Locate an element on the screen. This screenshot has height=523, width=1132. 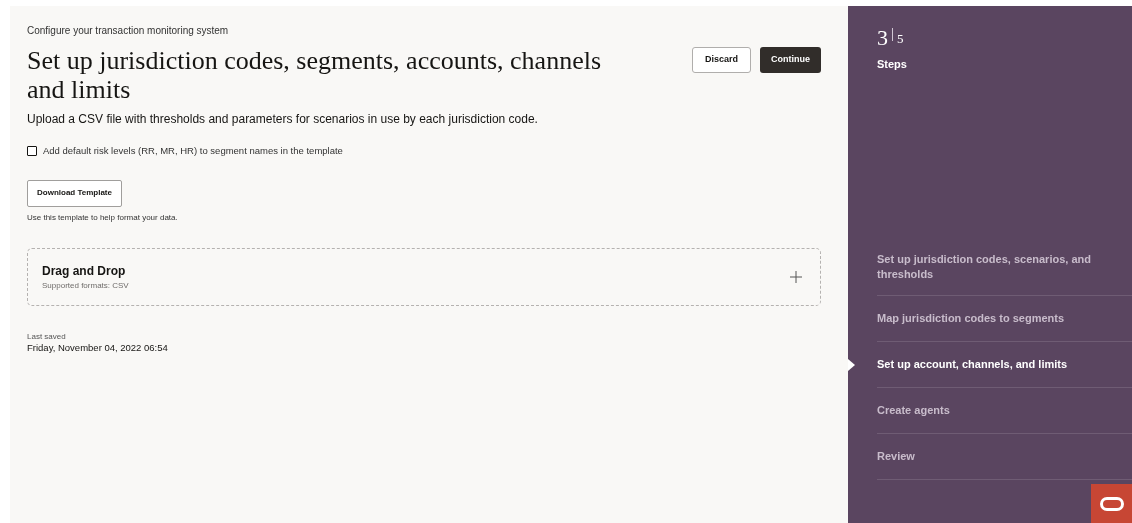
description-text: Upload a CSV file with thresholds and parameters for scenarios in use by each jurisdiction code. is located at coordinates (283, 119).